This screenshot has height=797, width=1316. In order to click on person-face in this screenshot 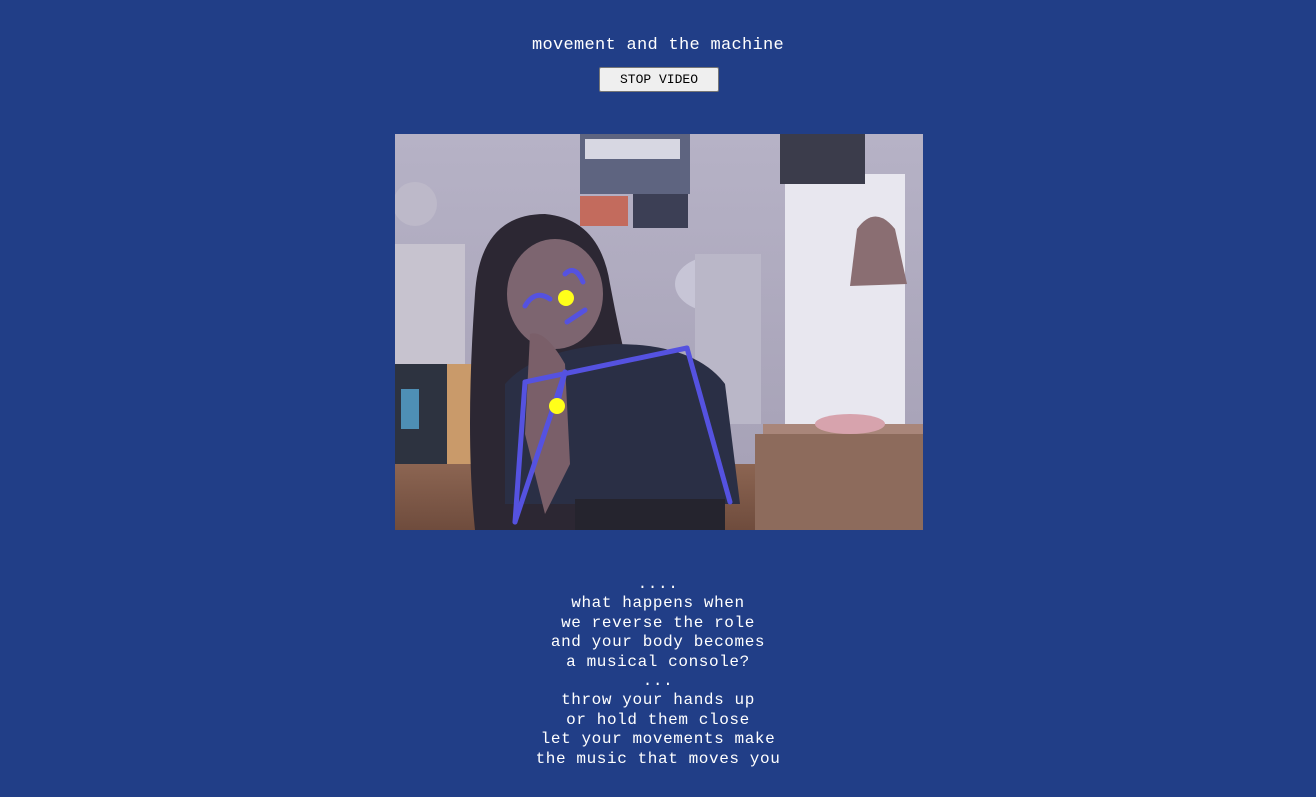, I will do `click(555, 294)`.